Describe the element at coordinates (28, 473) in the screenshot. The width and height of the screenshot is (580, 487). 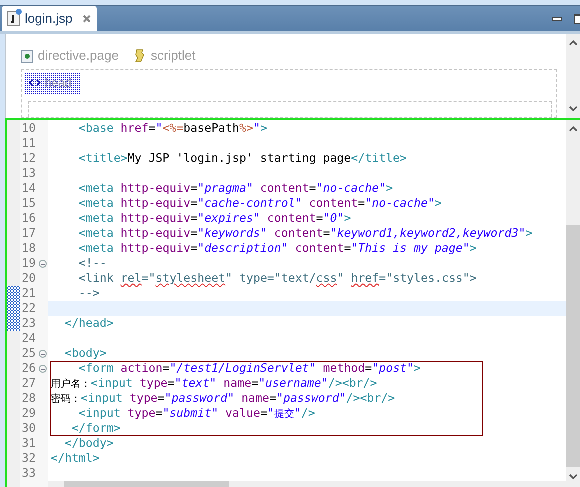
I see `line-number: 33` at that location.